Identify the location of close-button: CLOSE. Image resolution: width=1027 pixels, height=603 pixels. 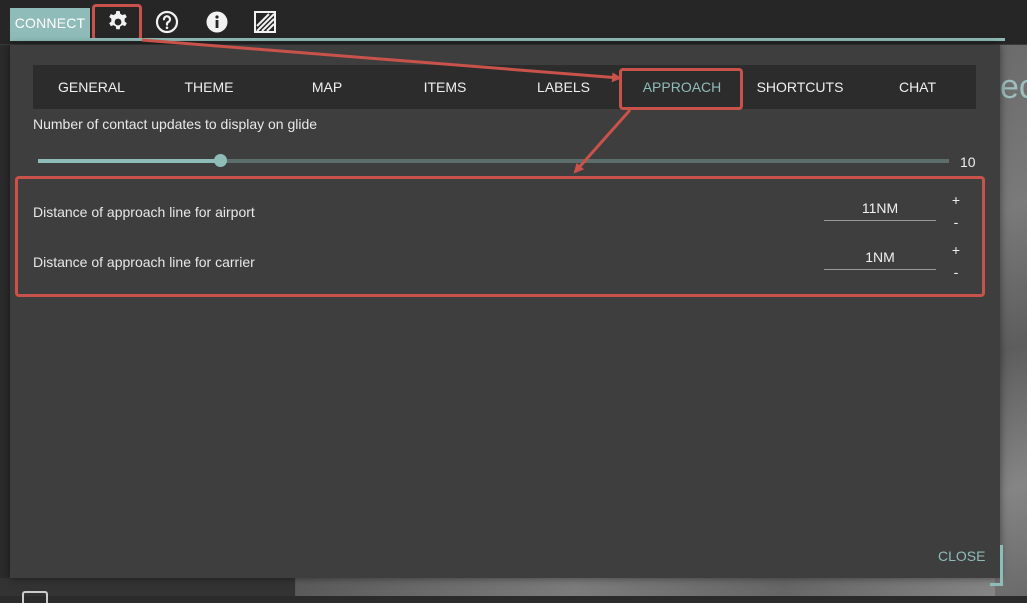
(961, 556).